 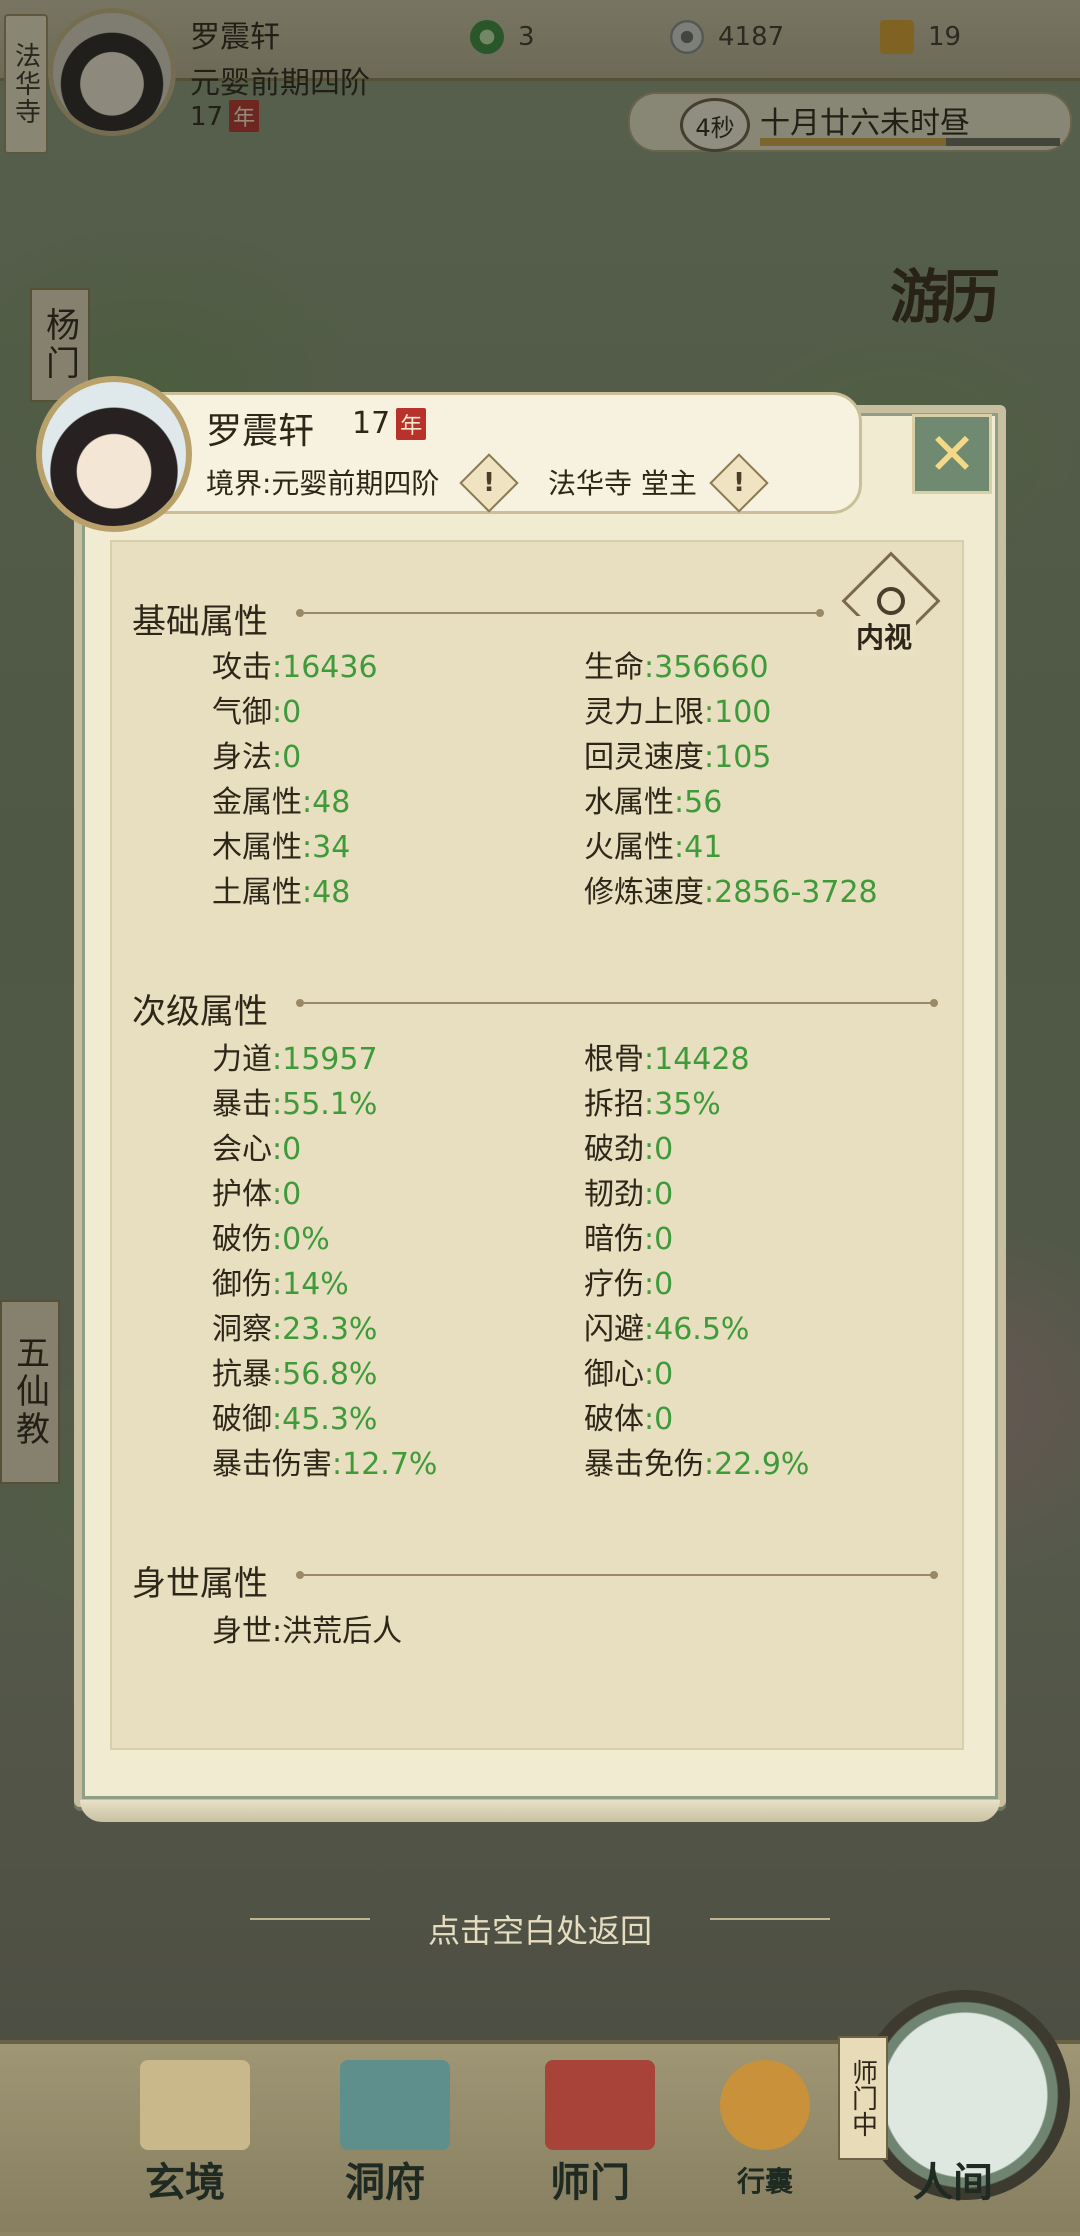 I want to click on inner-view-button: 内视, so click(x=891, y=603).